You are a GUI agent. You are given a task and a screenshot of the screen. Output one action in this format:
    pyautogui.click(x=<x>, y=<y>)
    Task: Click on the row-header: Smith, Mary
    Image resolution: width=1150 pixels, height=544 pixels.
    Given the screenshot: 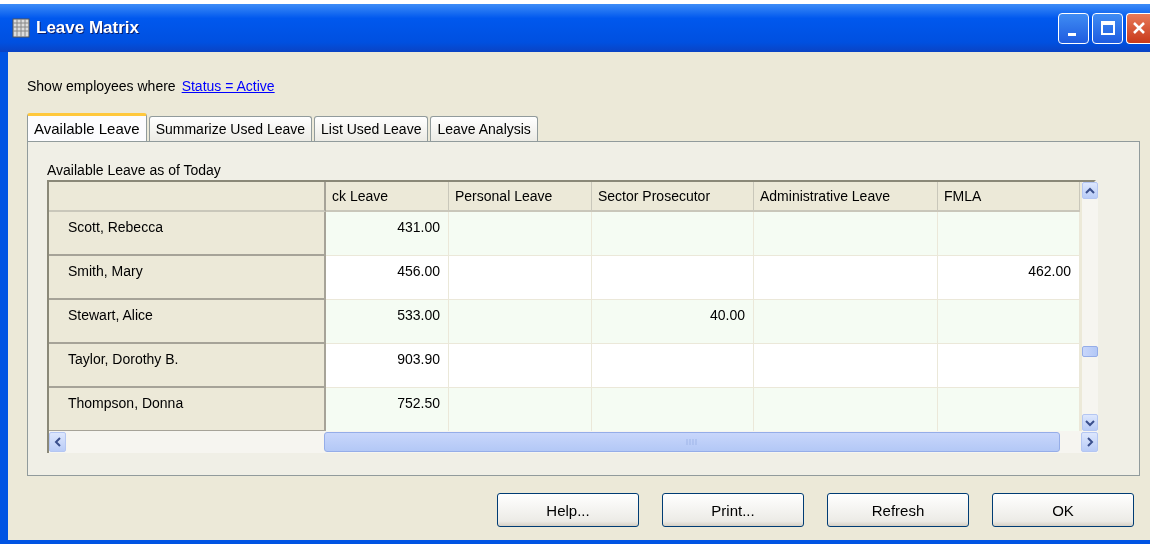 What is the action you would take?
    pyautogui.click(x=187, y=278)
    